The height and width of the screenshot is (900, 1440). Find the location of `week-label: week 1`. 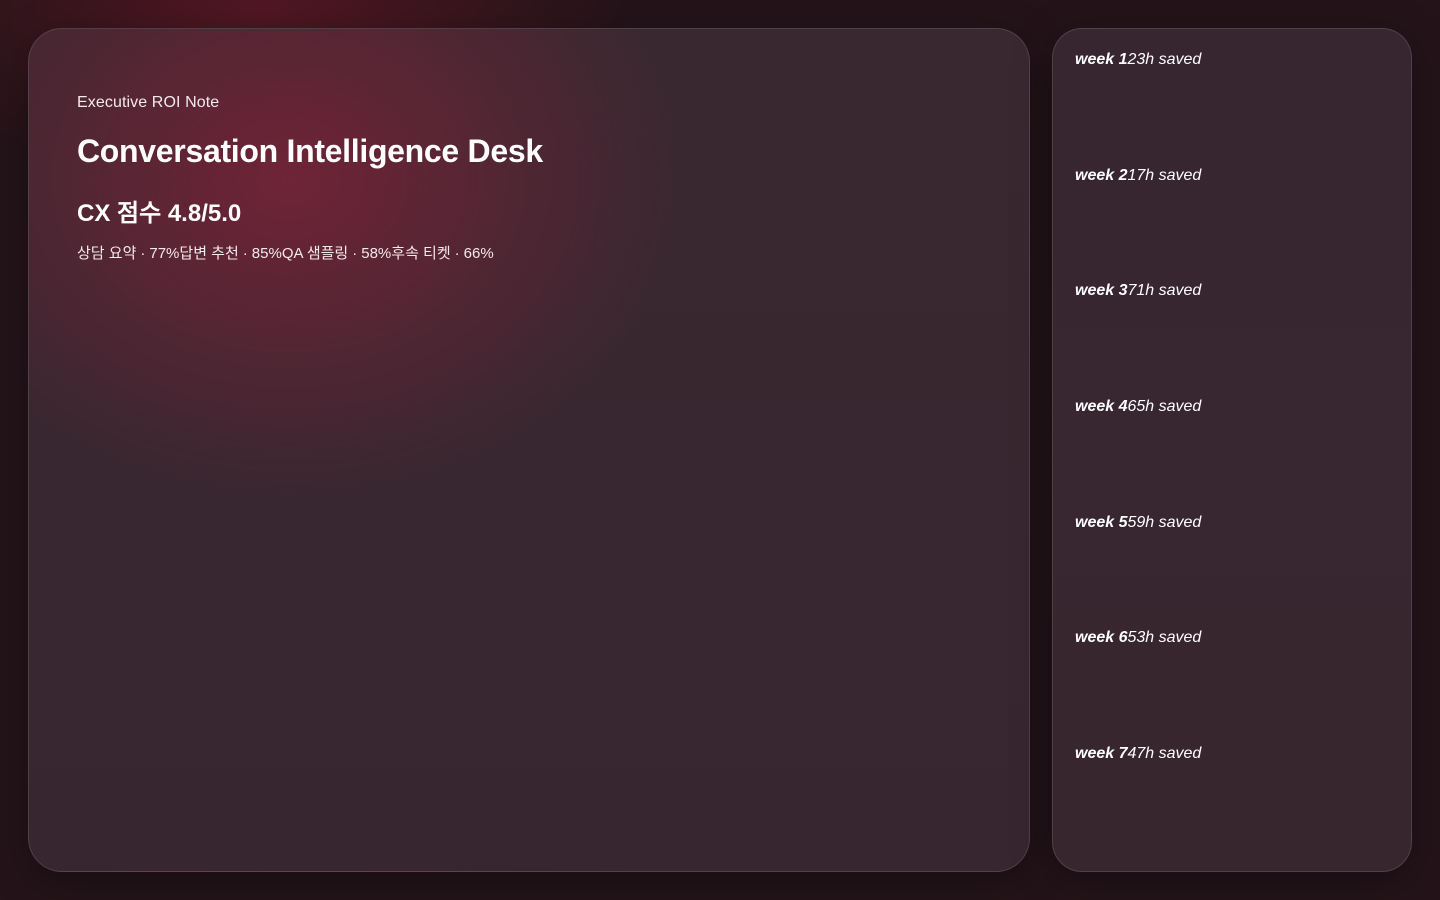

week-label: week 1 is located at coordinates (1101, 59).